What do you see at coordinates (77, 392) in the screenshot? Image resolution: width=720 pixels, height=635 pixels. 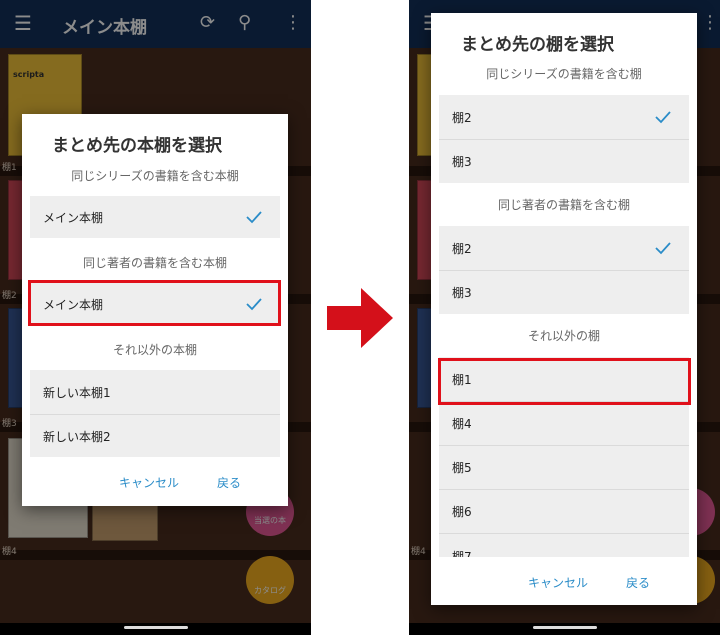 I see `list-item-label: 新しい本棚1` at bounding box center [77, 392].